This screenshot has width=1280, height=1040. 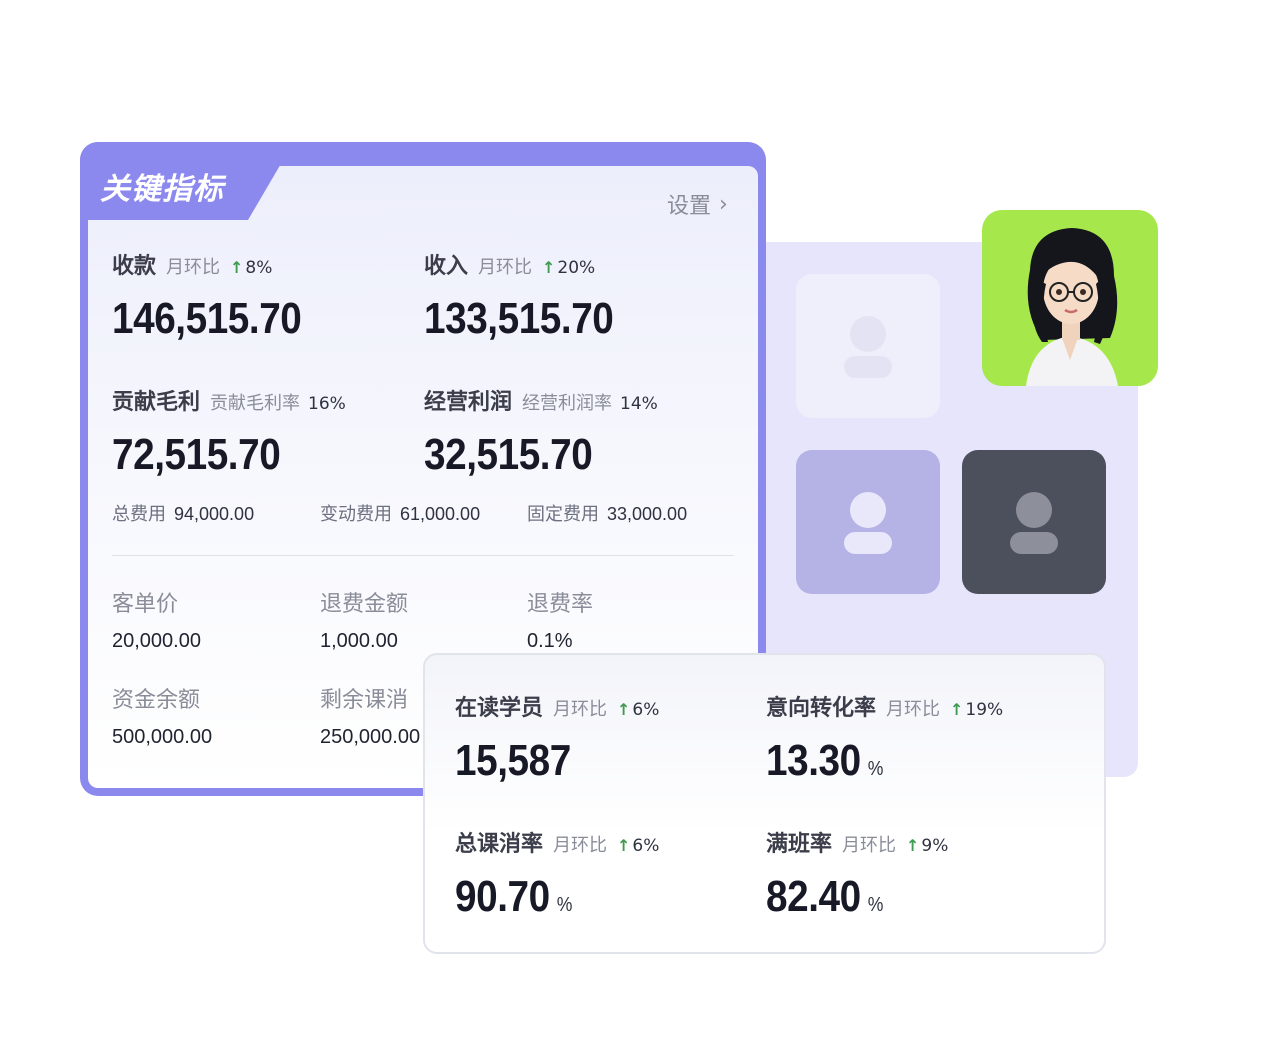 I want to click on metric-rate-label: 经营利润率, so click(x=567, y=403).